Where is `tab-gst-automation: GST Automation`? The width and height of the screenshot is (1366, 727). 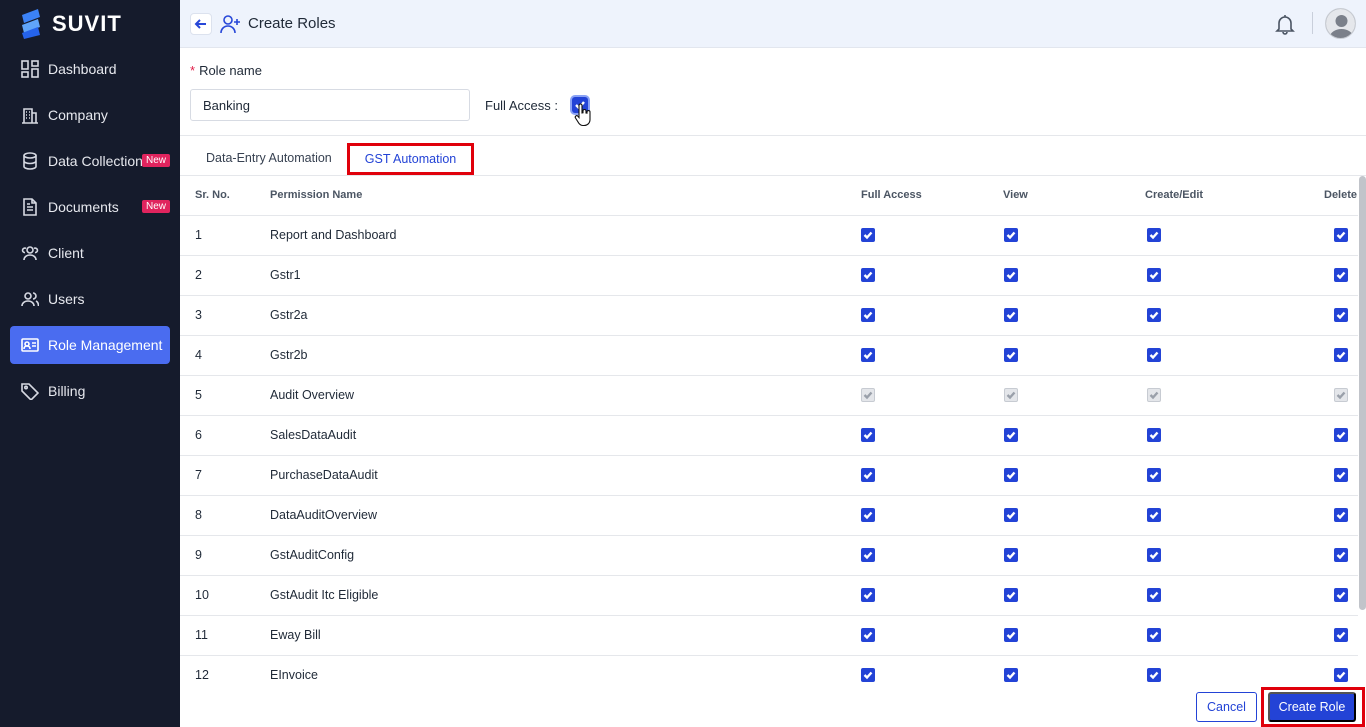
tab-gst-automation: GST Automation is located at coordinates (410, 159).